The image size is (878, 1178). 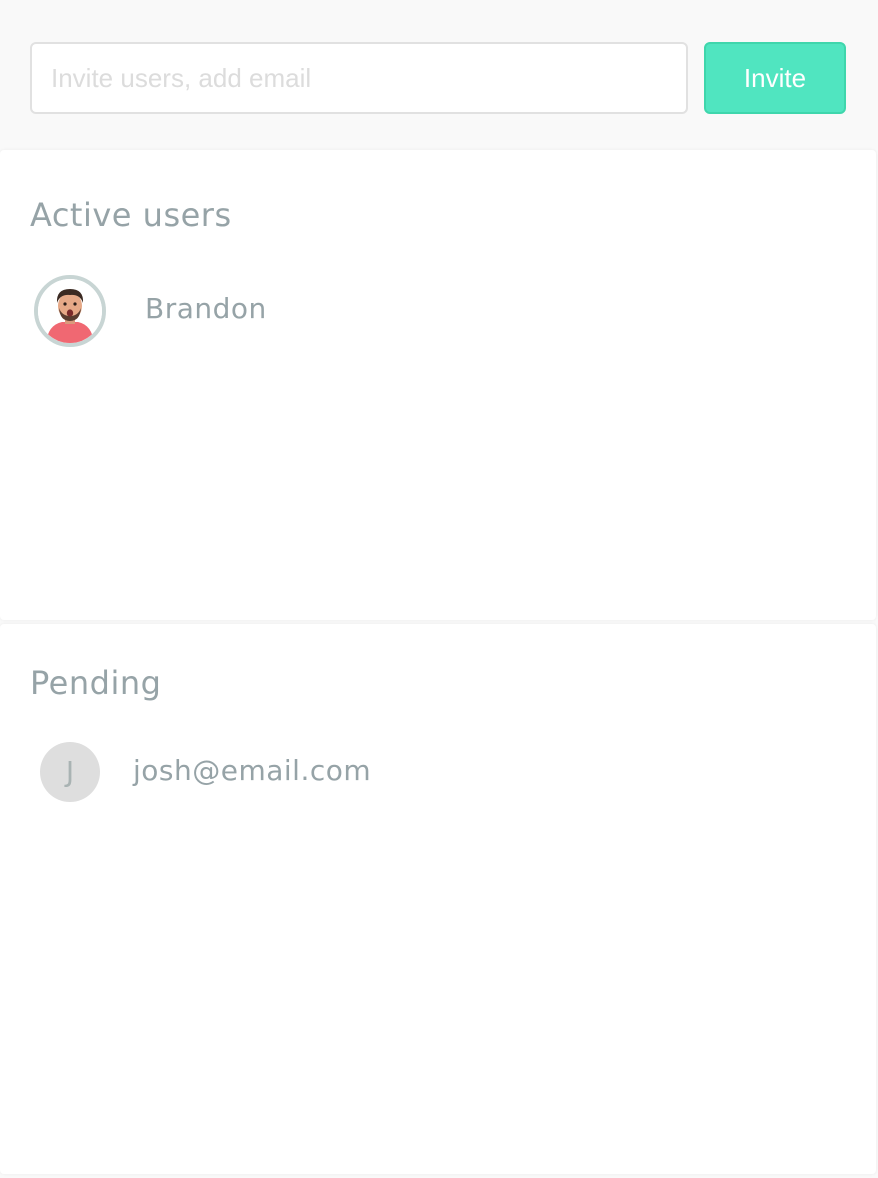 What do you see at coordinates (206, 308) in the screenshot?
I see `active-user-name: Brandon` at bounding box center [206, 308].